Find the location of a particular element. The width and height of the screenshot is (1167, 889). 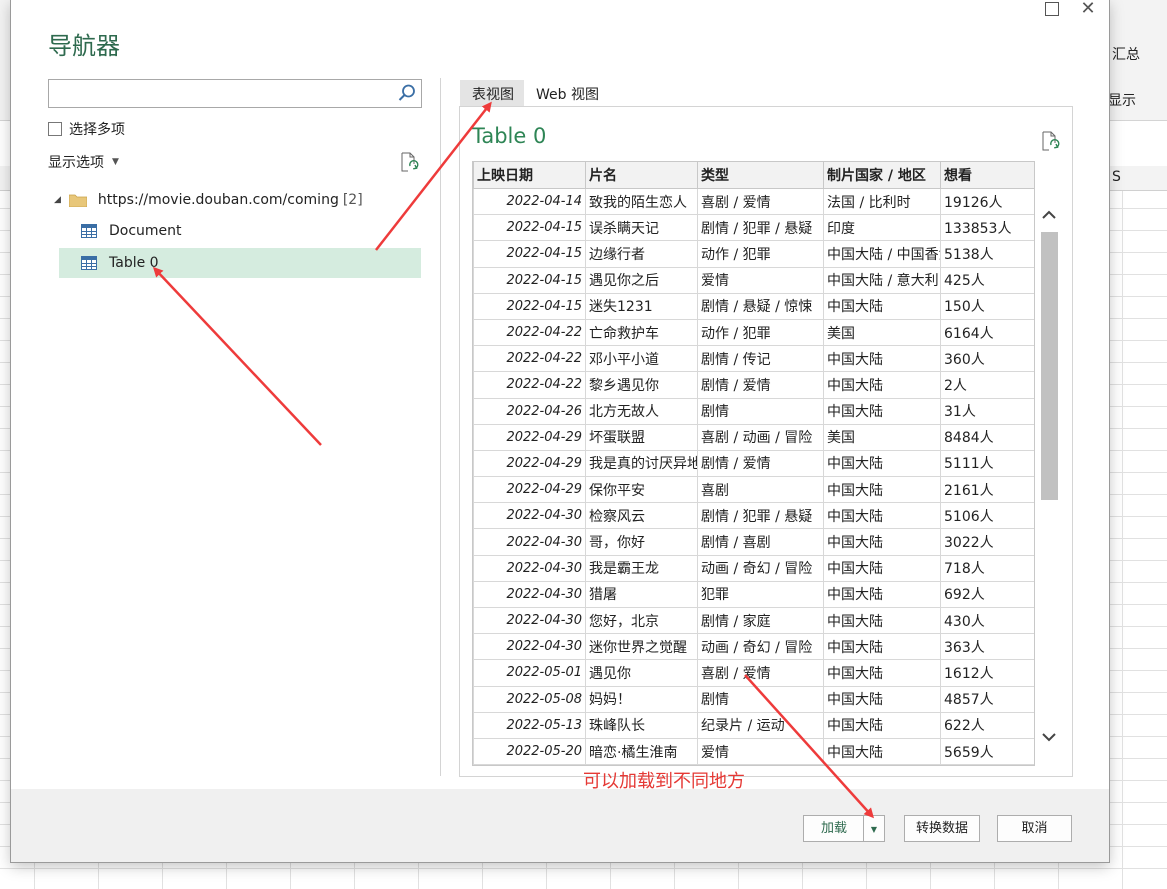

tree-item-table-0: Table 0 is located at coordinates (240, 263).